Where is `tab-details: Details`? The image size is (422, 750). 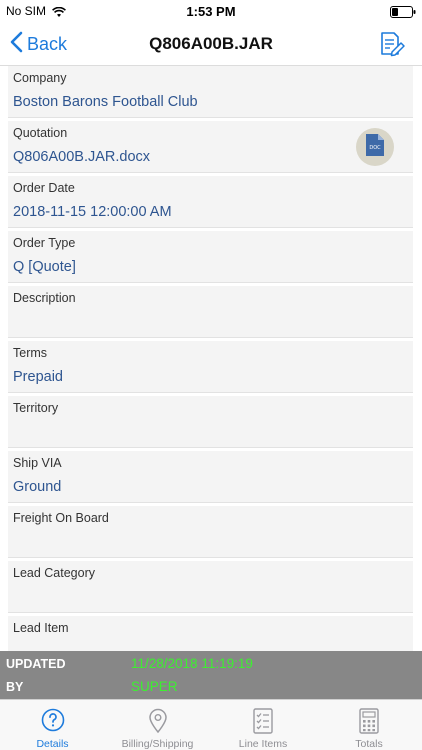 tab-details: Details is located at coordinates (52, 725).